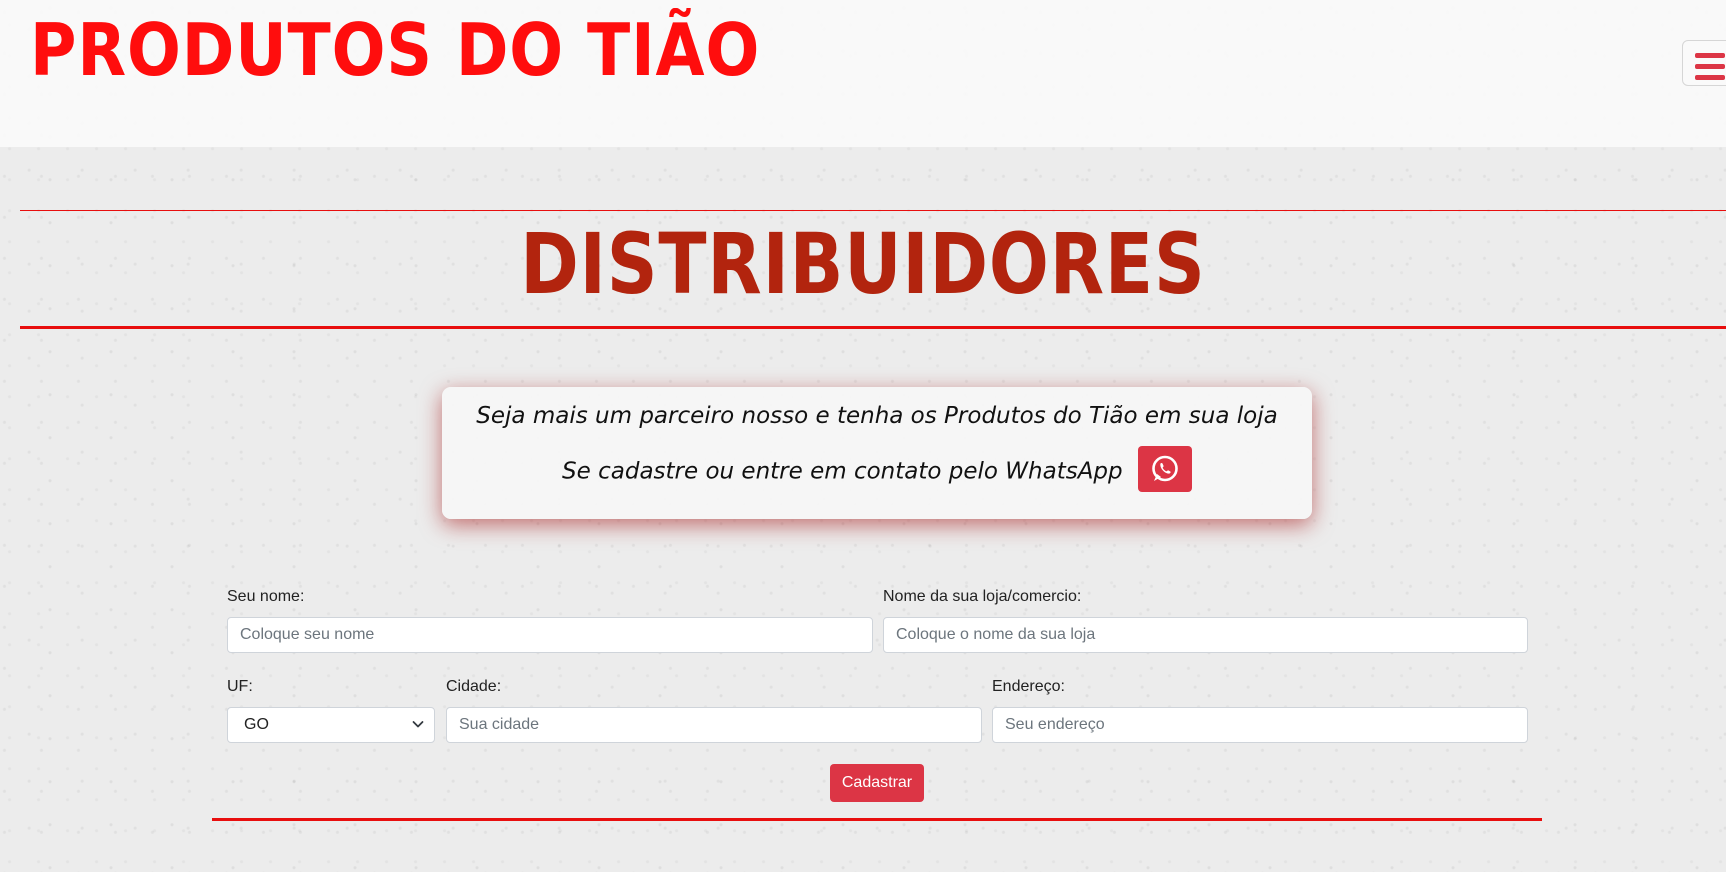 Image resolution: width=1726 pixels, height=872 pixels. Describe the element at coordinates (1028, 686) in the screenshot. I see `address-label: Endereço:` at that location.